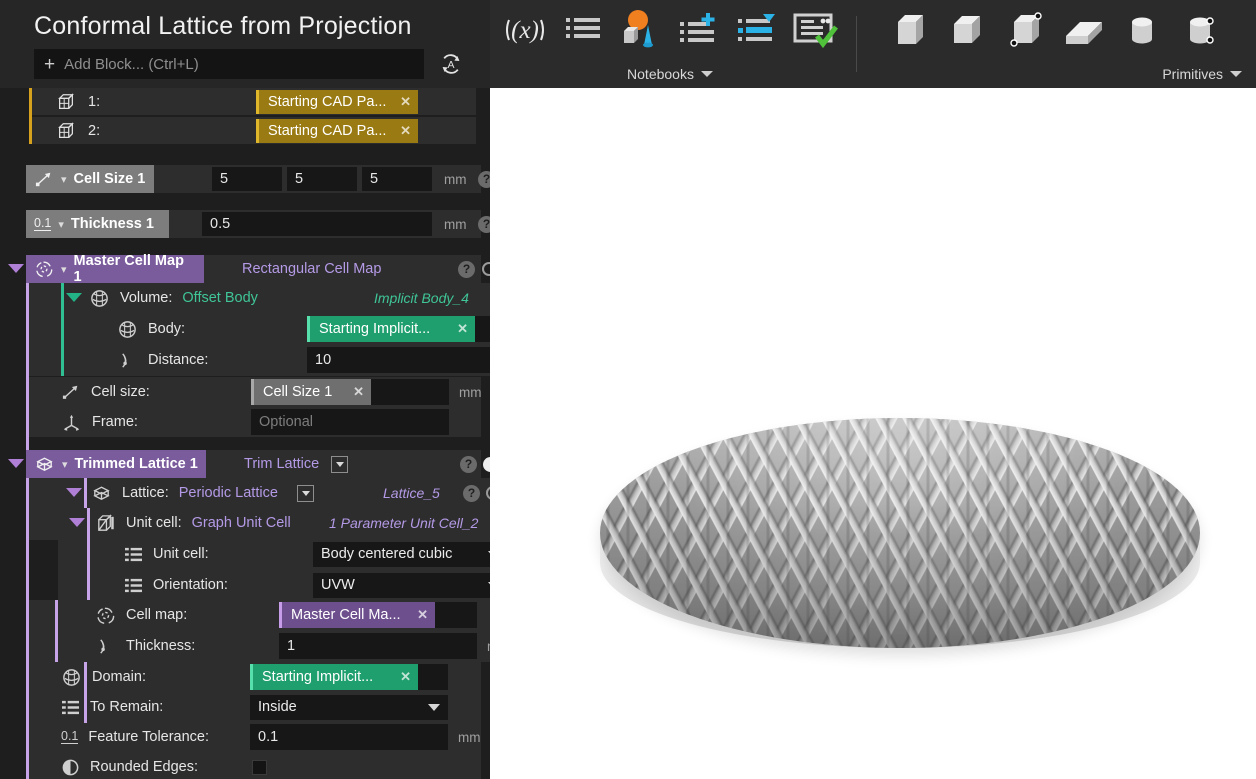  Describe the element at coordinates (259, 615) in the screenshot. I see `cell-map-row: Cell map: Master Cell Ma... ✕` at that location.